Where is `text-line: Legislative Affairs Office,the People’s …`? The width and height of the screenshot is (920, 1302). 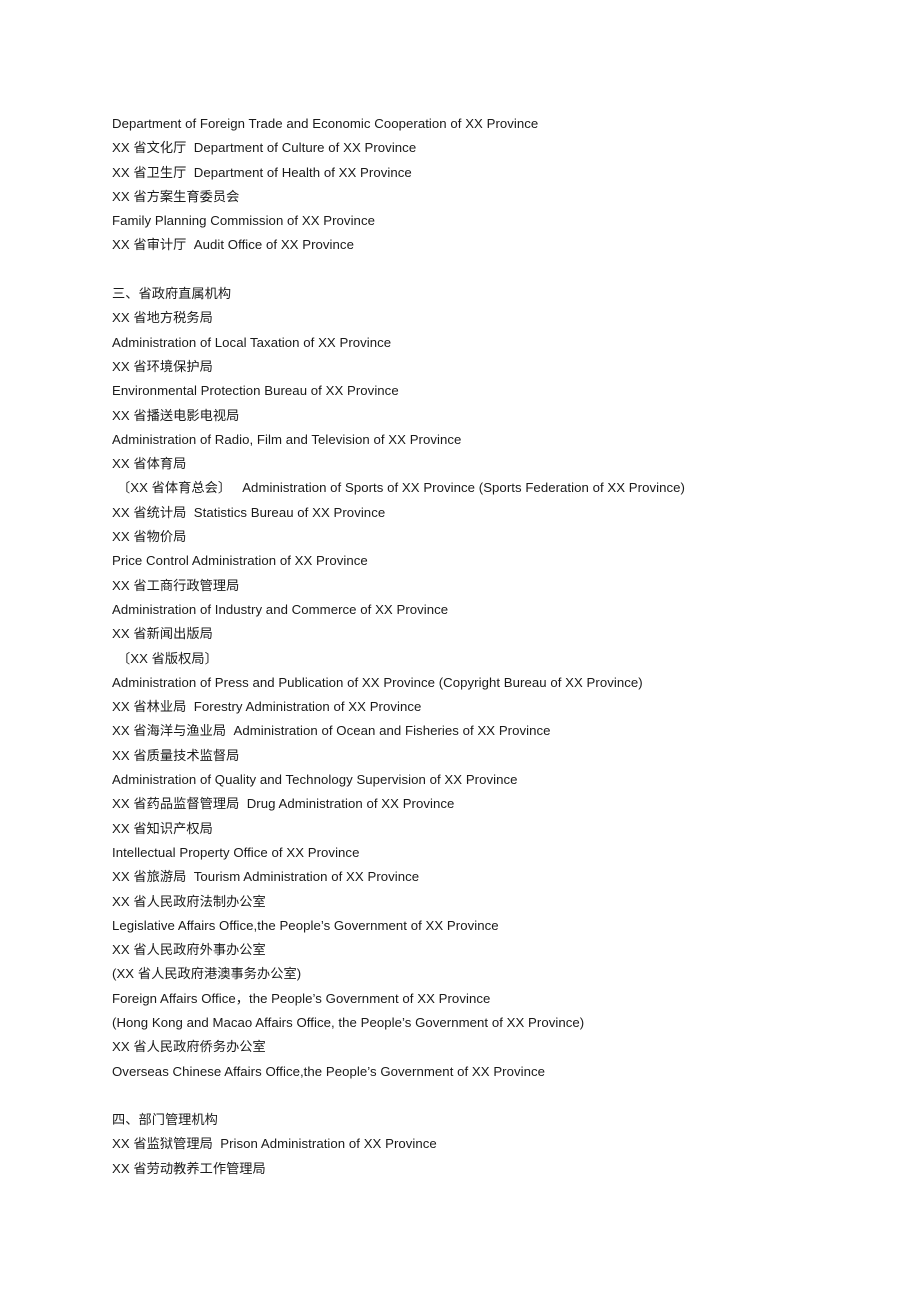 text-line: Legislative Affairs Office,the People’s … is located at coordinates (305, 925).